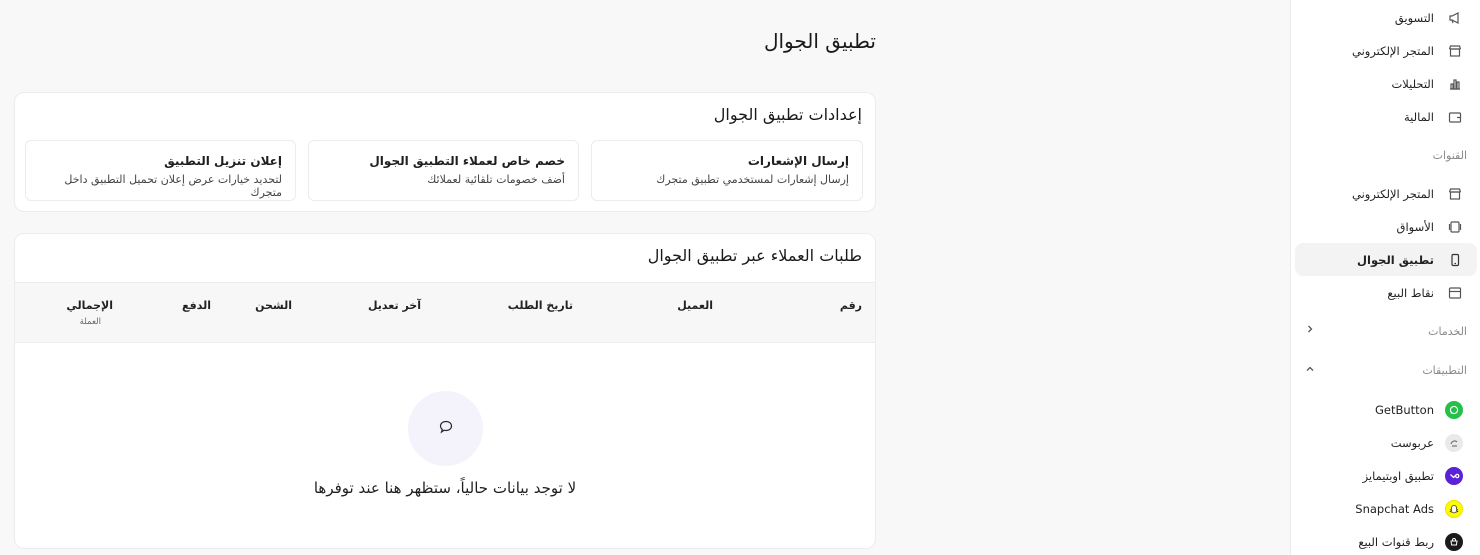 This screenshot has width=1480, height=555. Describe the element at coordinates (1394, 508) in the screenshot. I see `sidebar-item-label: Snapchat Ads` at that location.